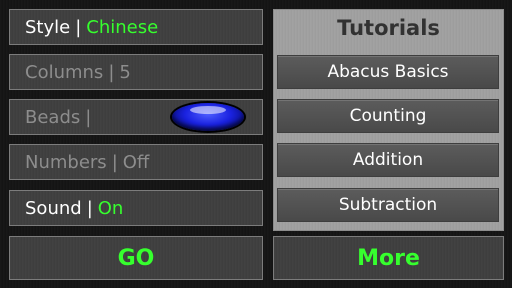  Describe the element at coordinates (136, 208) in the screenshot. I see `sound-option: Sound | On` at that location.